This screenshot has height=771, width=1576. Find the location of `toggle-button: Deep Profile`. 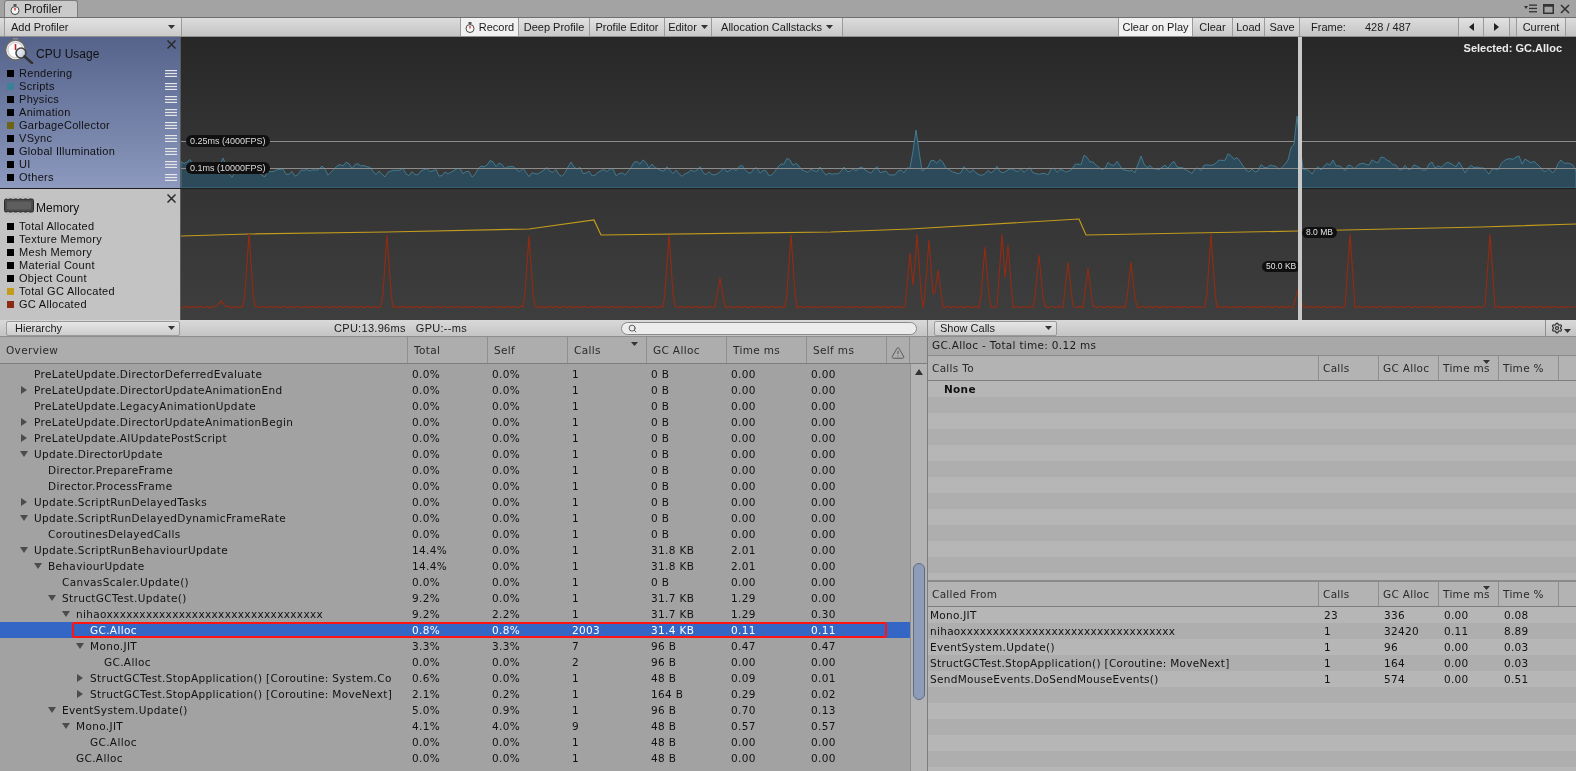

toggle-button: Deep Profile is located at coordinates (554, 27).